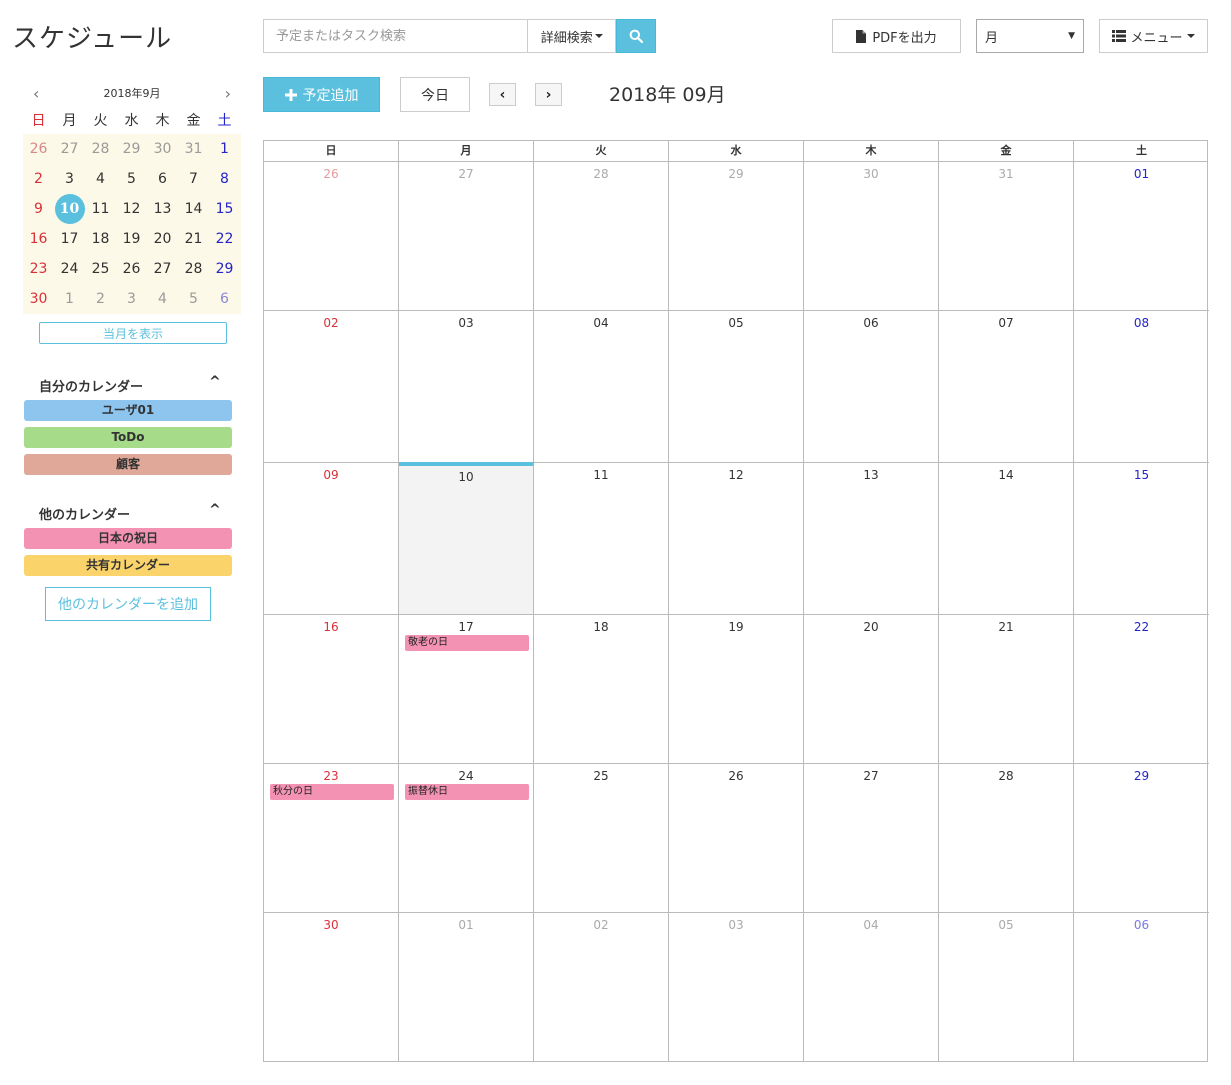  What do you see at coordinates (128, 410) in the screenshot?
I see `calendar-tag-user01: ユーザ01` at bounding box center [128, 410].